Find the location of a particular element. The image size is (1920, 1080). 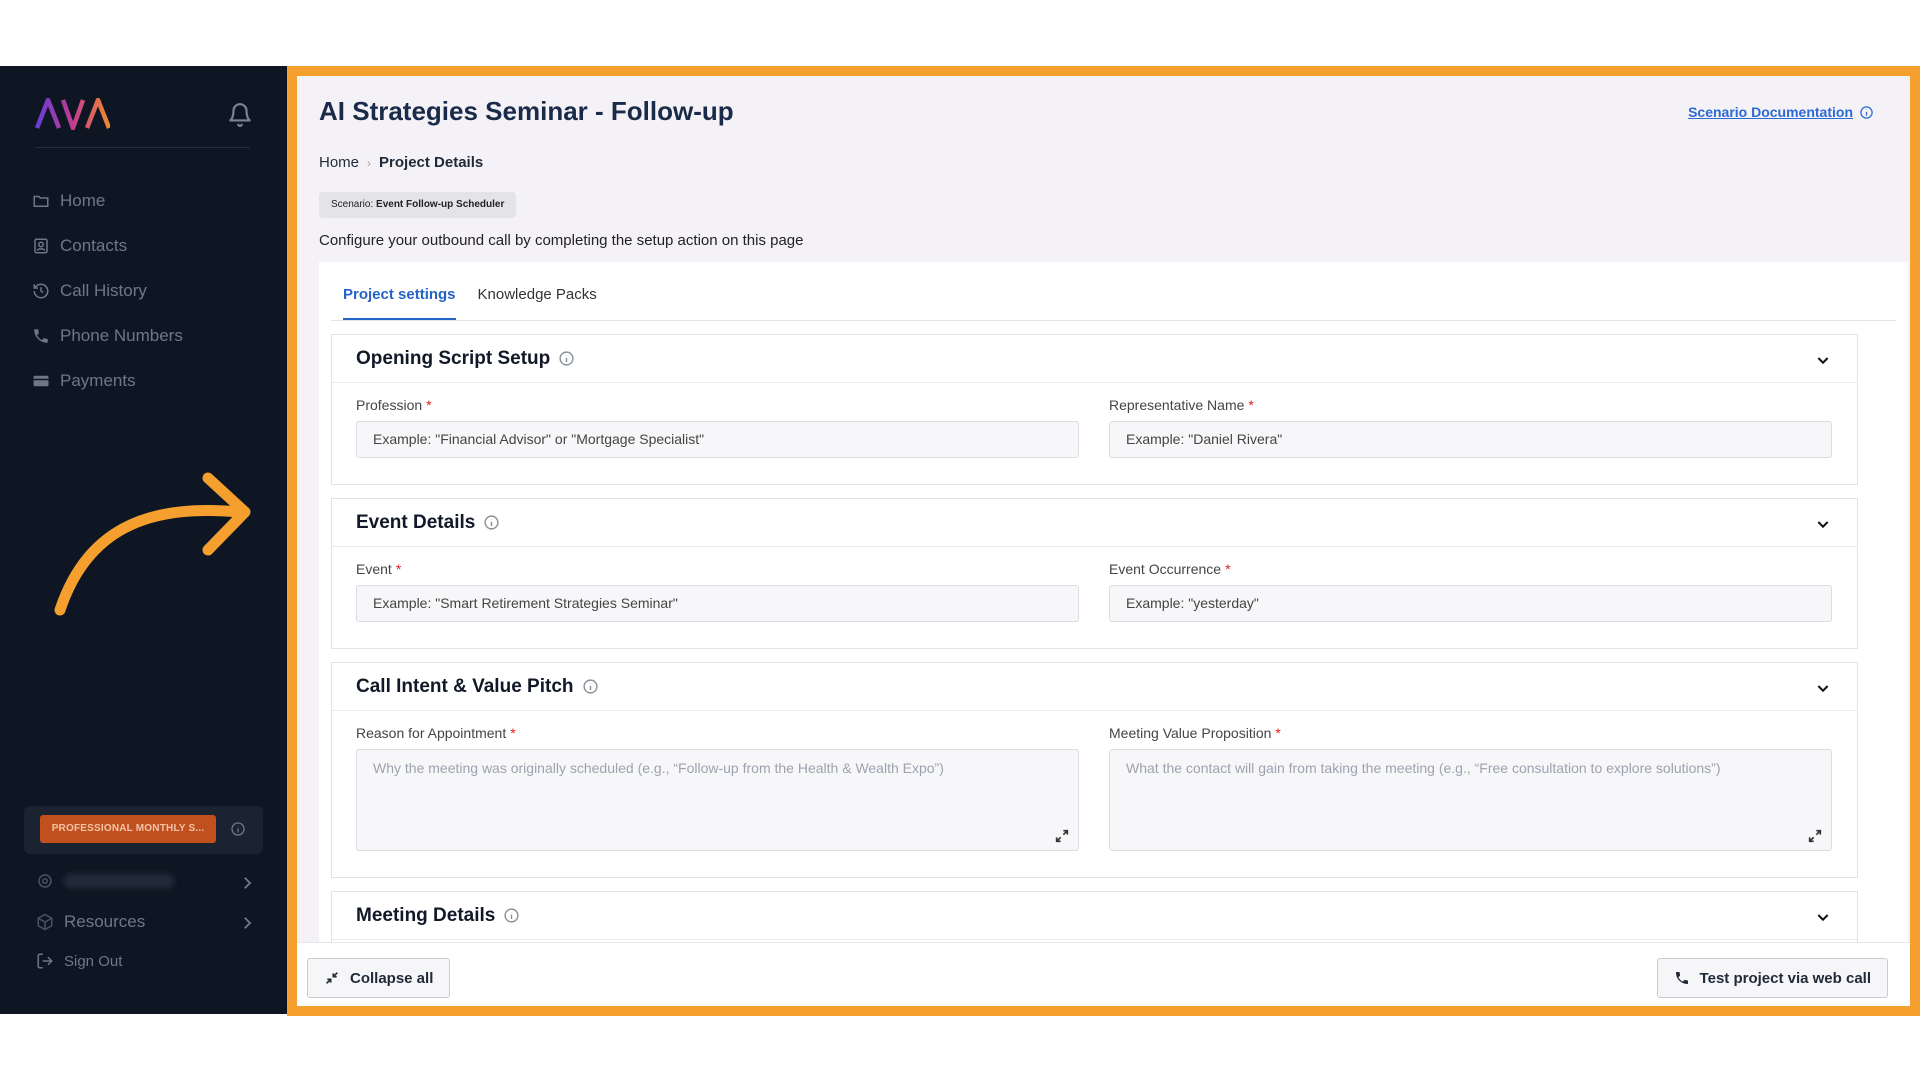

field-label: Profession * is located at coordinates (394, 405).